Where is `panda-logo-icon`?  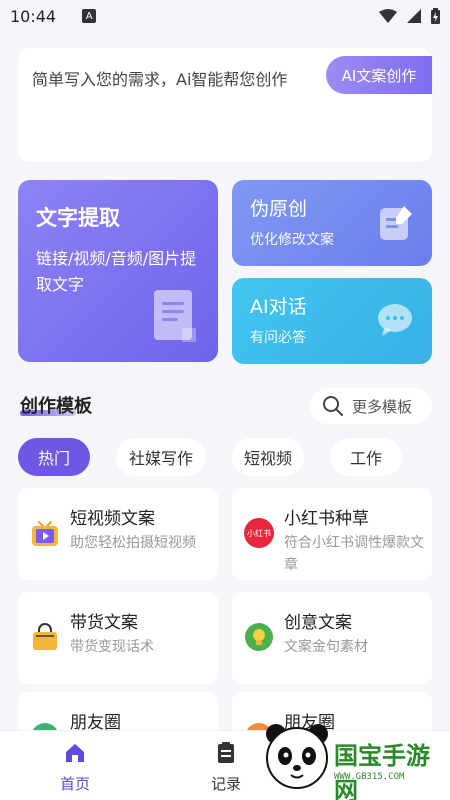 panda-logo-icon is located at coordinates (297, 756).